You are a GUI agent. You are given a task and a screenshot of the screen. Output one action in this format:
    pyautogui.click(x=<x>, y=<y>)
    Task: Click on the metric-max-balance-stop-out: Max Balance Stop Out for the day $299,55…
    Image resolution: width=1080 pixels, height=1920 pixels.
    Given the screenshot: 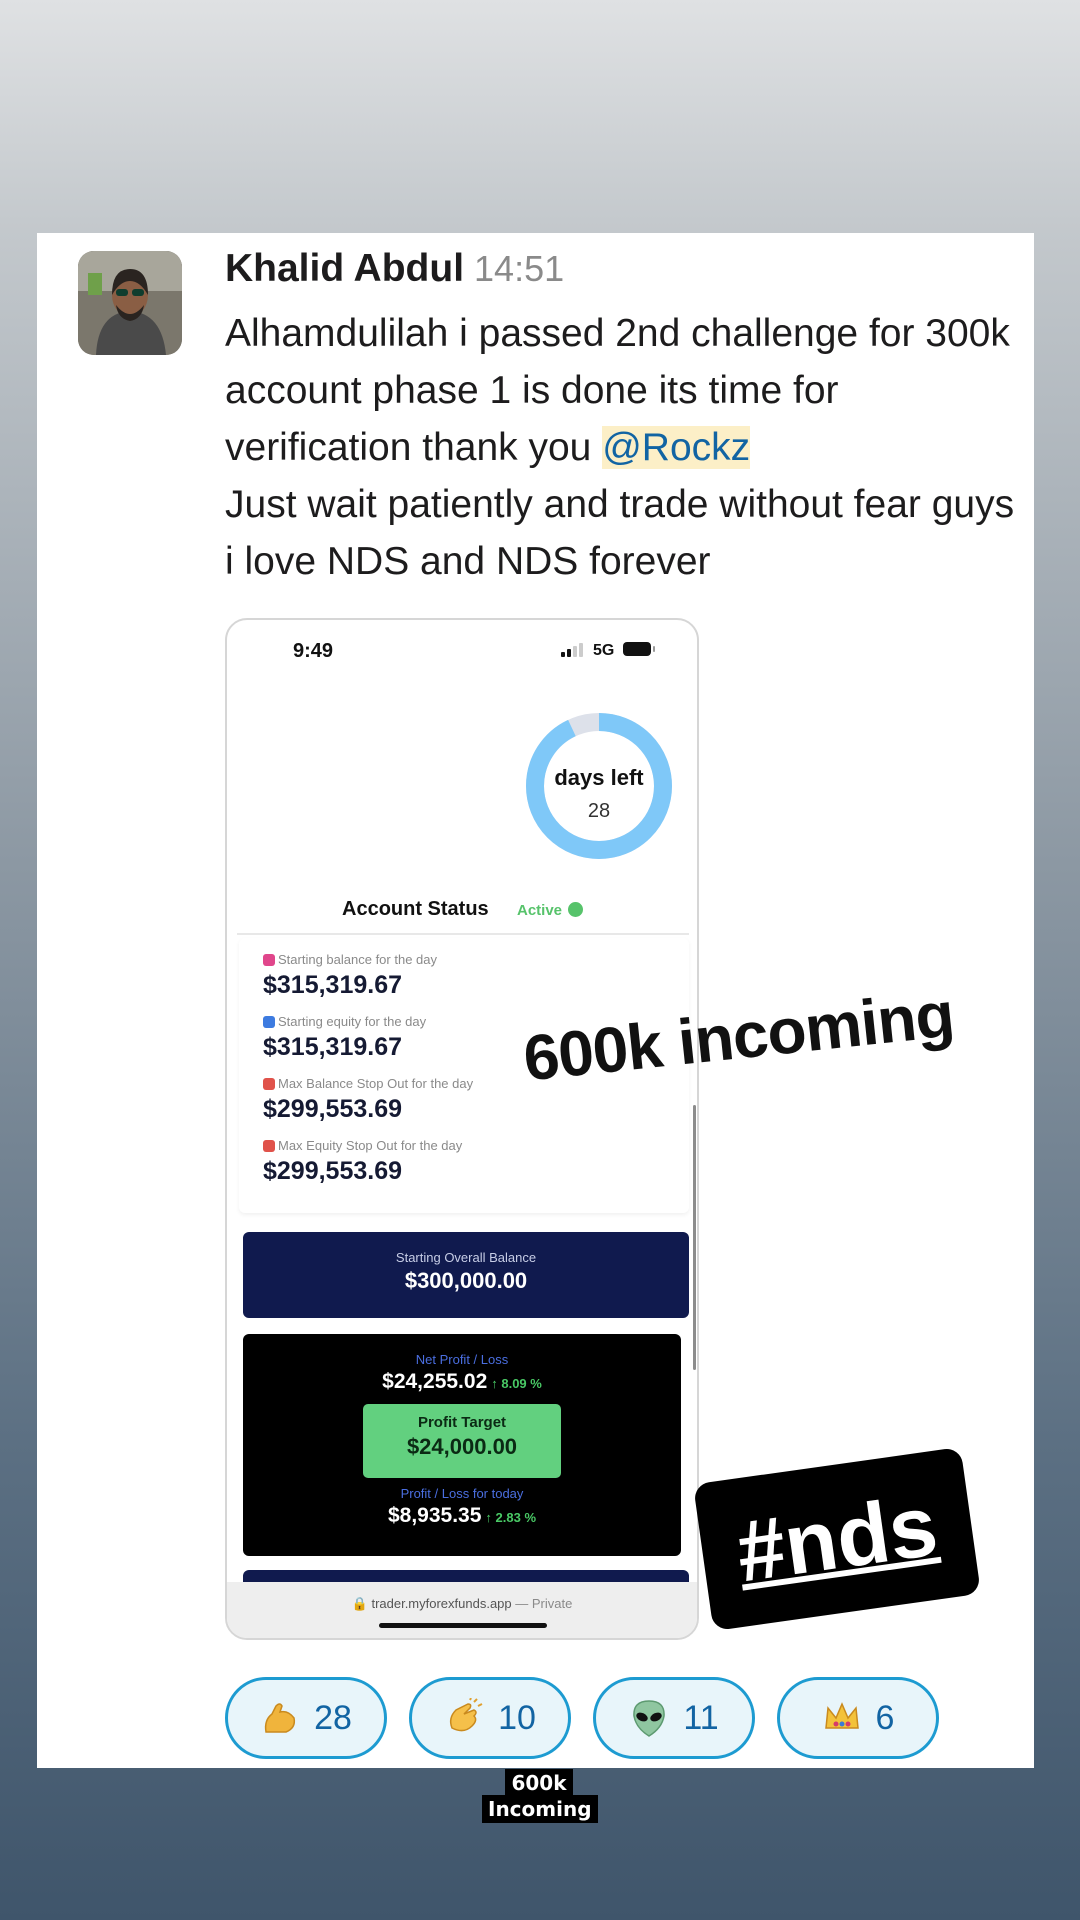 What is the action you would take?
    pyautogui.click(x=368, y=1100)
    